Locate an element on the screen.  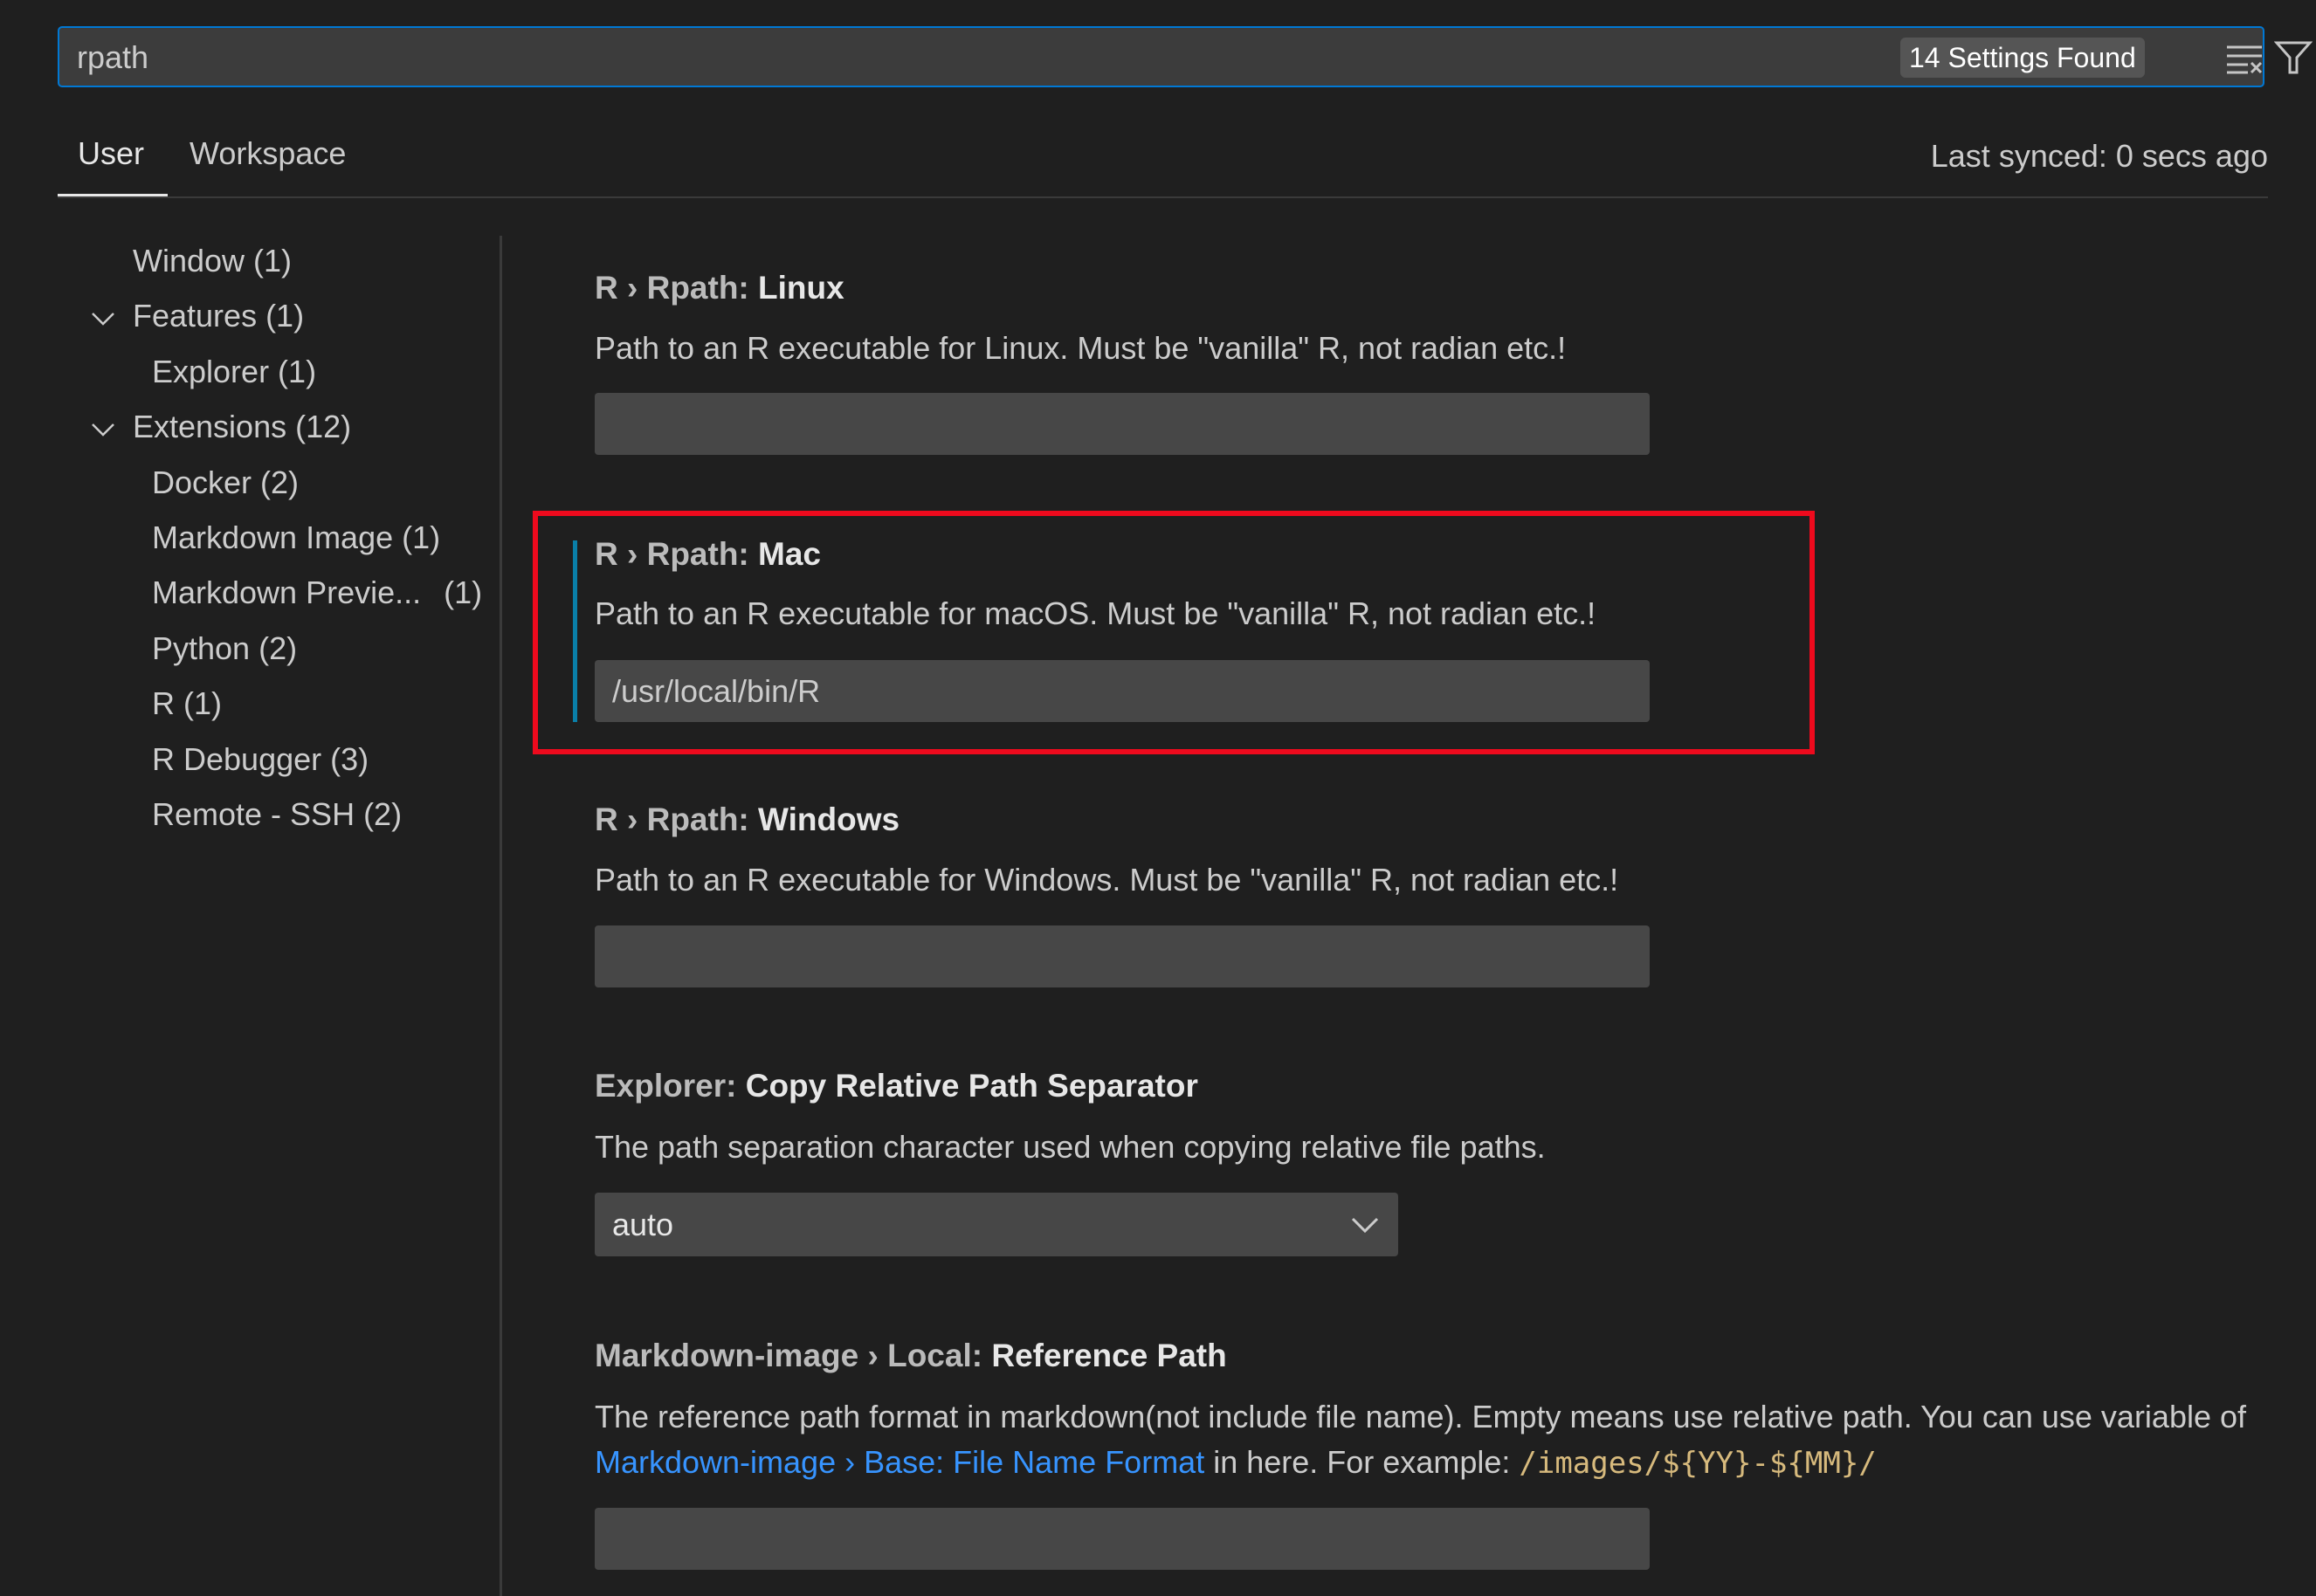
setting-name: Copy Relative Path Separator is located at coordinates (971, 1086).